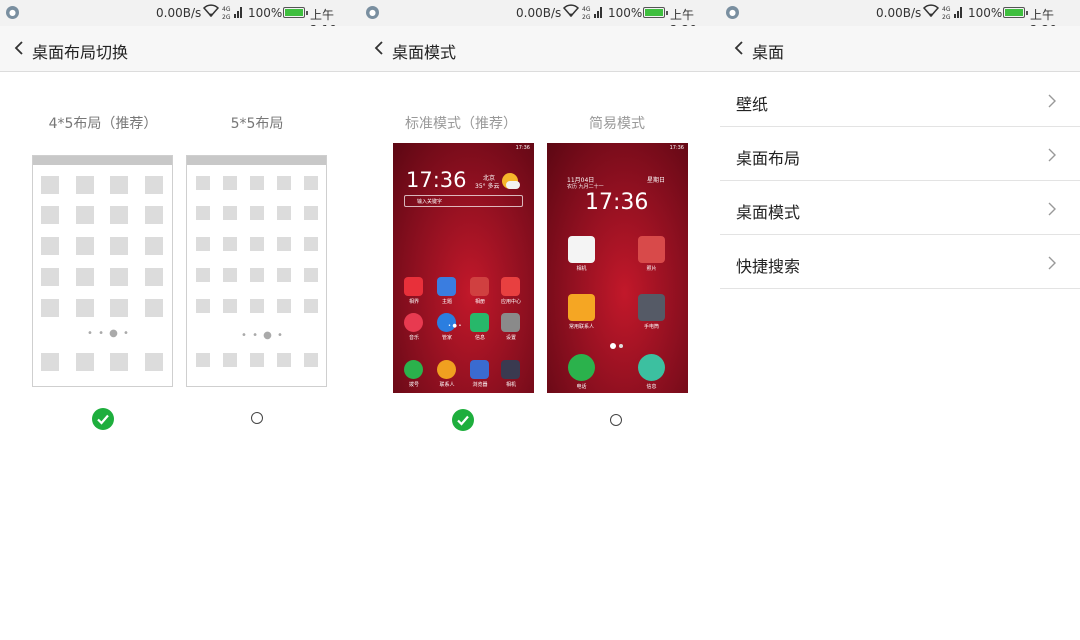 The width and height of the screenshot is (1080, 640). Describe the element at coordinates (585, 187) in the screenshot. I see `preview-lunar: 农历 九月二十一` at that location.